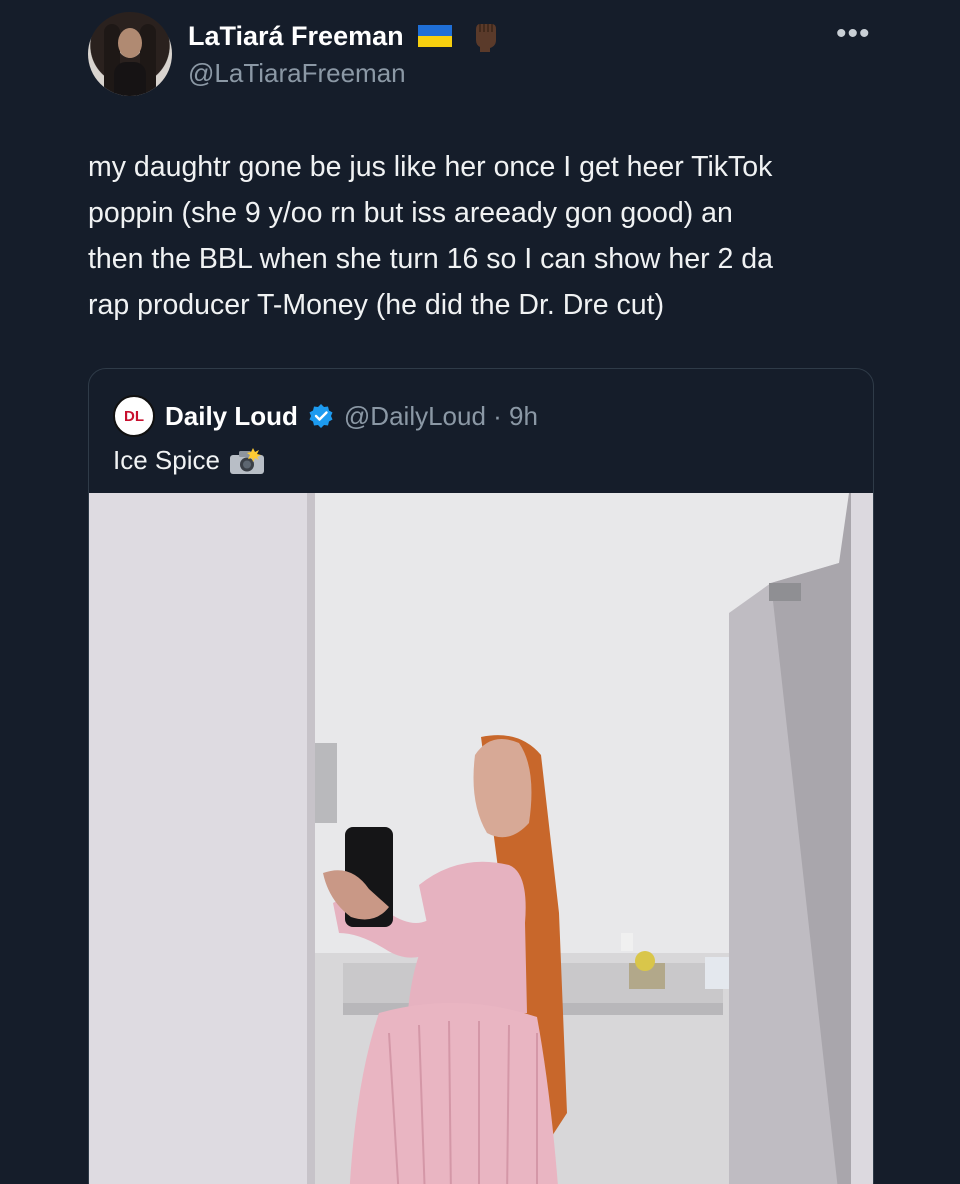 The image size is (960, 1184). Describe the element at coordinates (166, 460) in the screenshot. I see `quoted-tweet-text: Ice Spice` at that location.